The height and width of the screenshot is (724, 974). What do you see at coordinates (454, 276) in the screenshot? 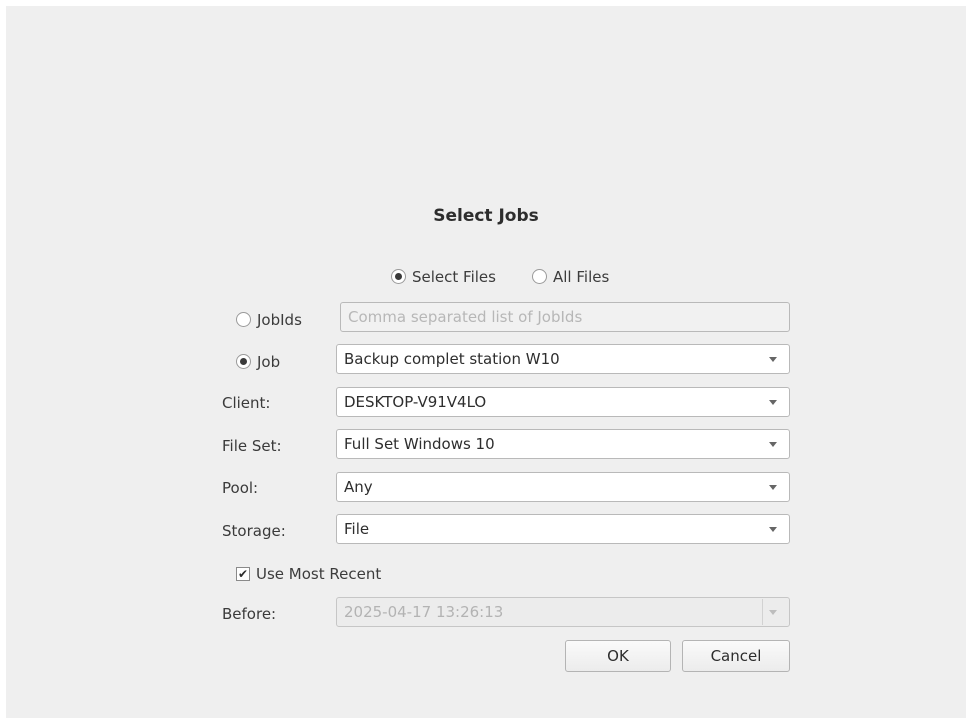
I see `select-files-label: Select Files` at bounding box center [454, 276].